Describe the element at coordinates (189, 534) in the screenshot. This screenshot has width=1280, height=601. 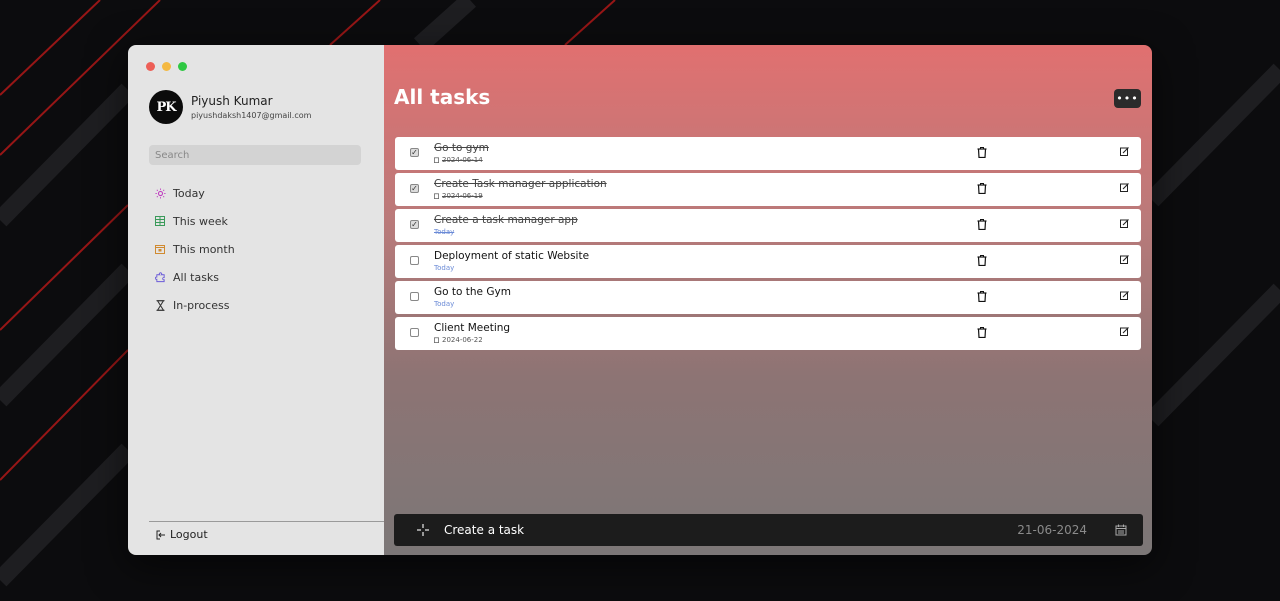
I see `logout-label: Logout` at that location.